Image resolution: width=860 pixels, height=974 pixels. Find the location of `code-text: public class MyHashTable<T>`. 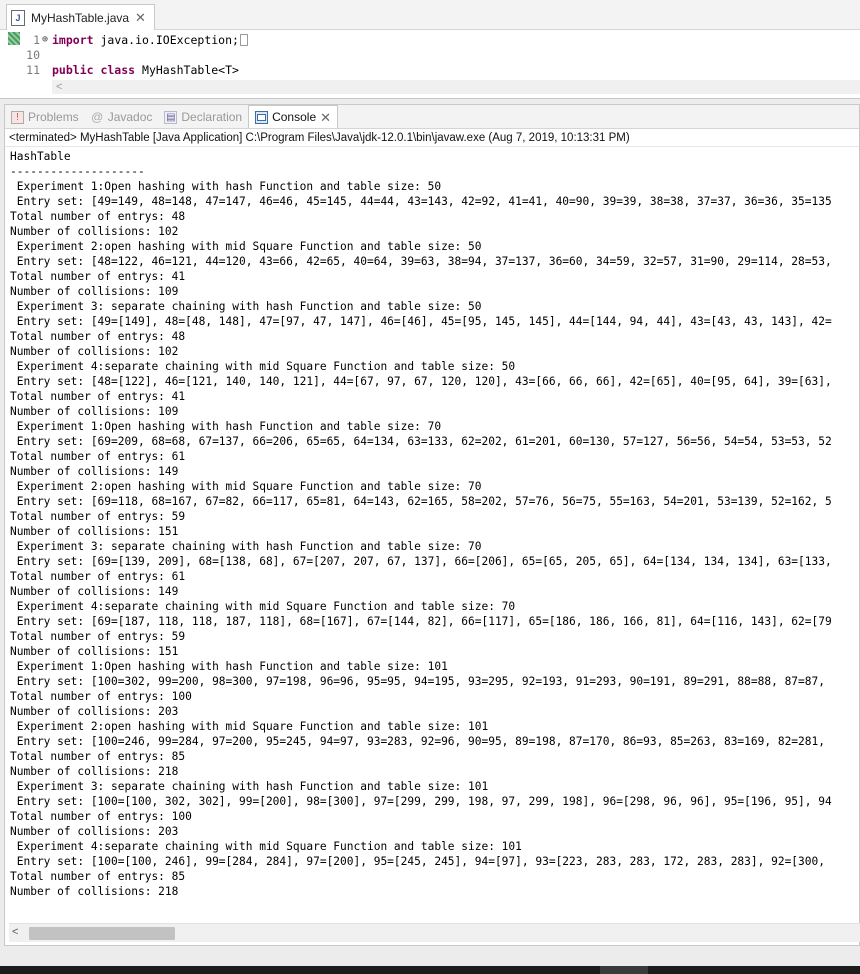

code-text: public class MyHashTable<T> is located at coordinates (145, 70).